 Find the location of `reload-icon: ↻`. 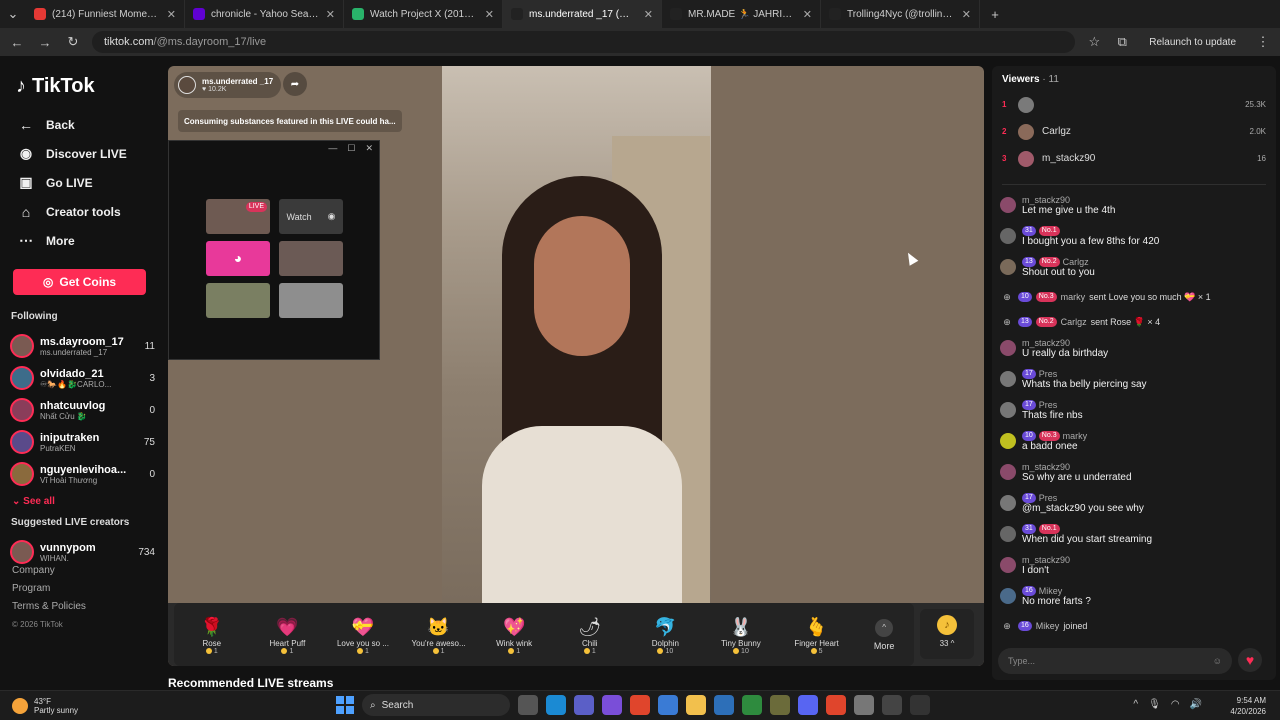

reload-icon: ↻ is located at coordinates (73, 42).